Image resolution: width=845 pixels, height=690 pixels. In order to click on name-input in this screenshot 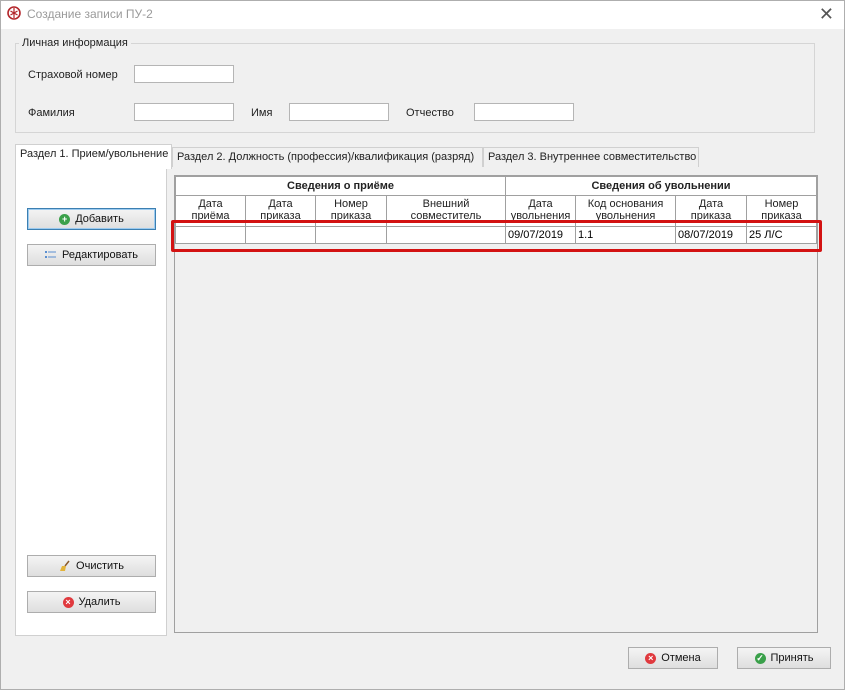, I will do `click(339, 112)`.